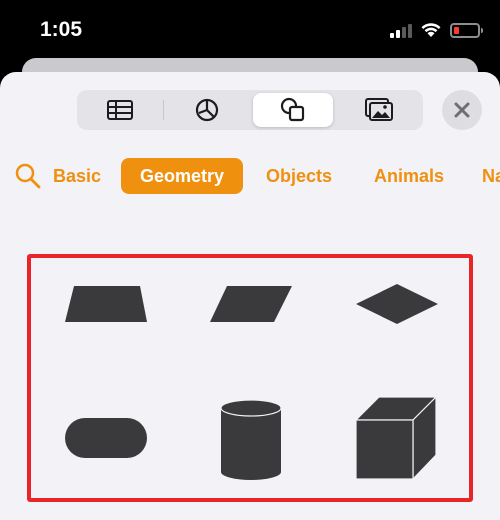 The width and height of the screenshot is (500, 520). Describe the element at coordinates (401, 30) in the screenshot. I see `cellular-signal-icon` at that location.